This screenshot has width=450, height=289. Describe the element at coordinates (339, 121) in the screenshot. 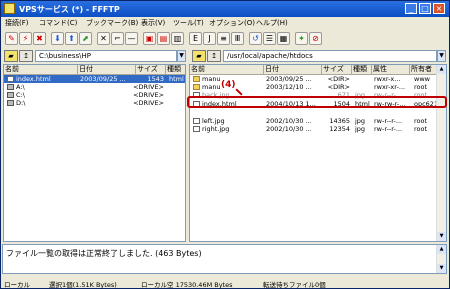

I see `file-size: 14365` at that location.